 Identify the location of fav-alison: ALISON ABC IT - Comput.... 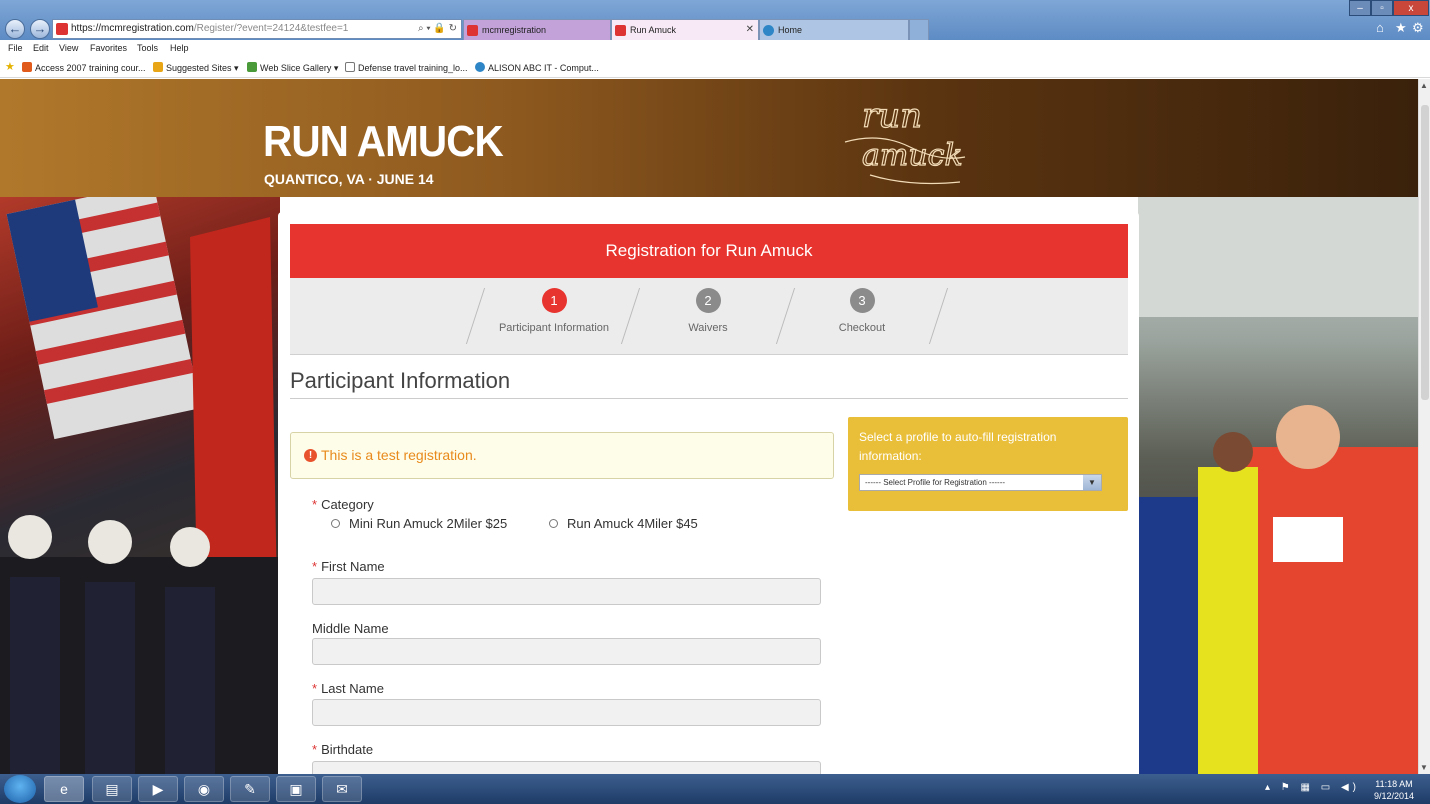
(537, 67).